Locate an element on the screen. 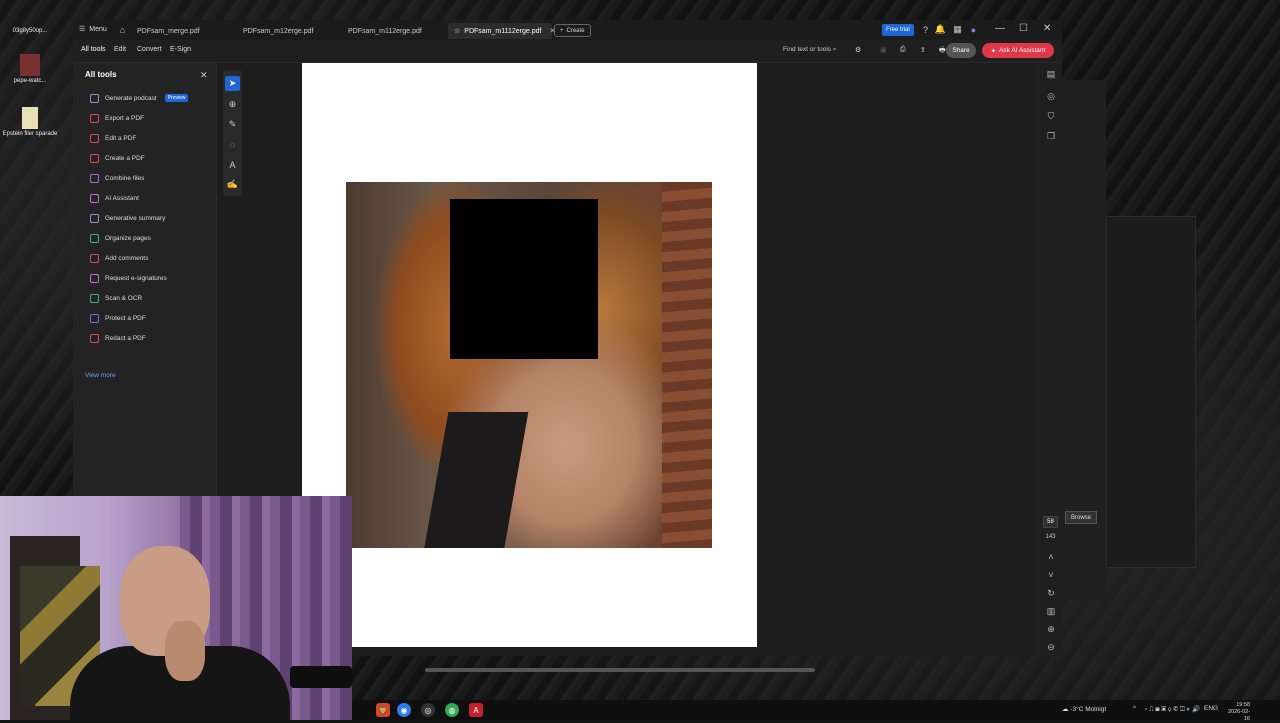 The image size is (1280, 723). desktop-icon-folder: Epstein filer sparade is located at coordinates (30, 122).